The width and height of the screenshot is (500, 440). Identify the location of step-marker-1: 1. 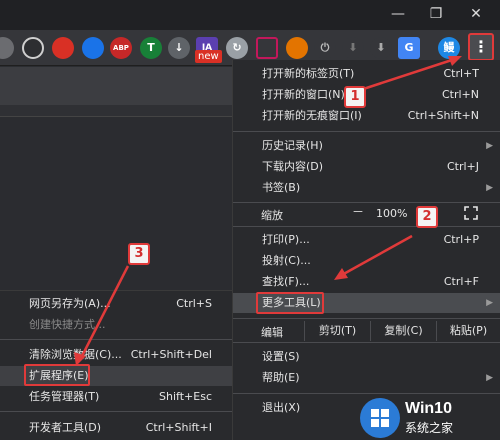
(355, 97).